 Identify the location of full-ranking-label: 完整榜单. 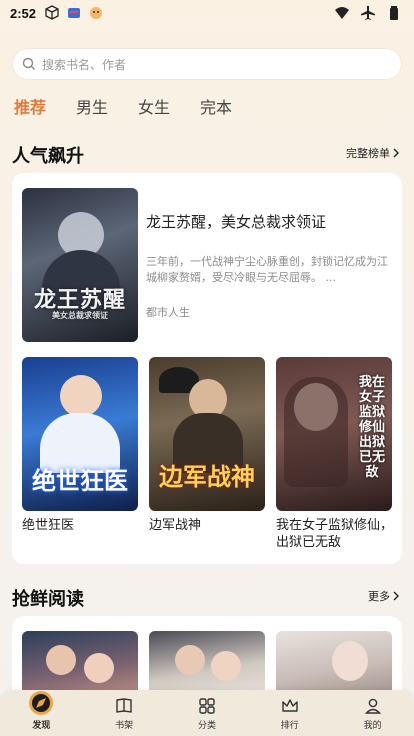
(368, 153).